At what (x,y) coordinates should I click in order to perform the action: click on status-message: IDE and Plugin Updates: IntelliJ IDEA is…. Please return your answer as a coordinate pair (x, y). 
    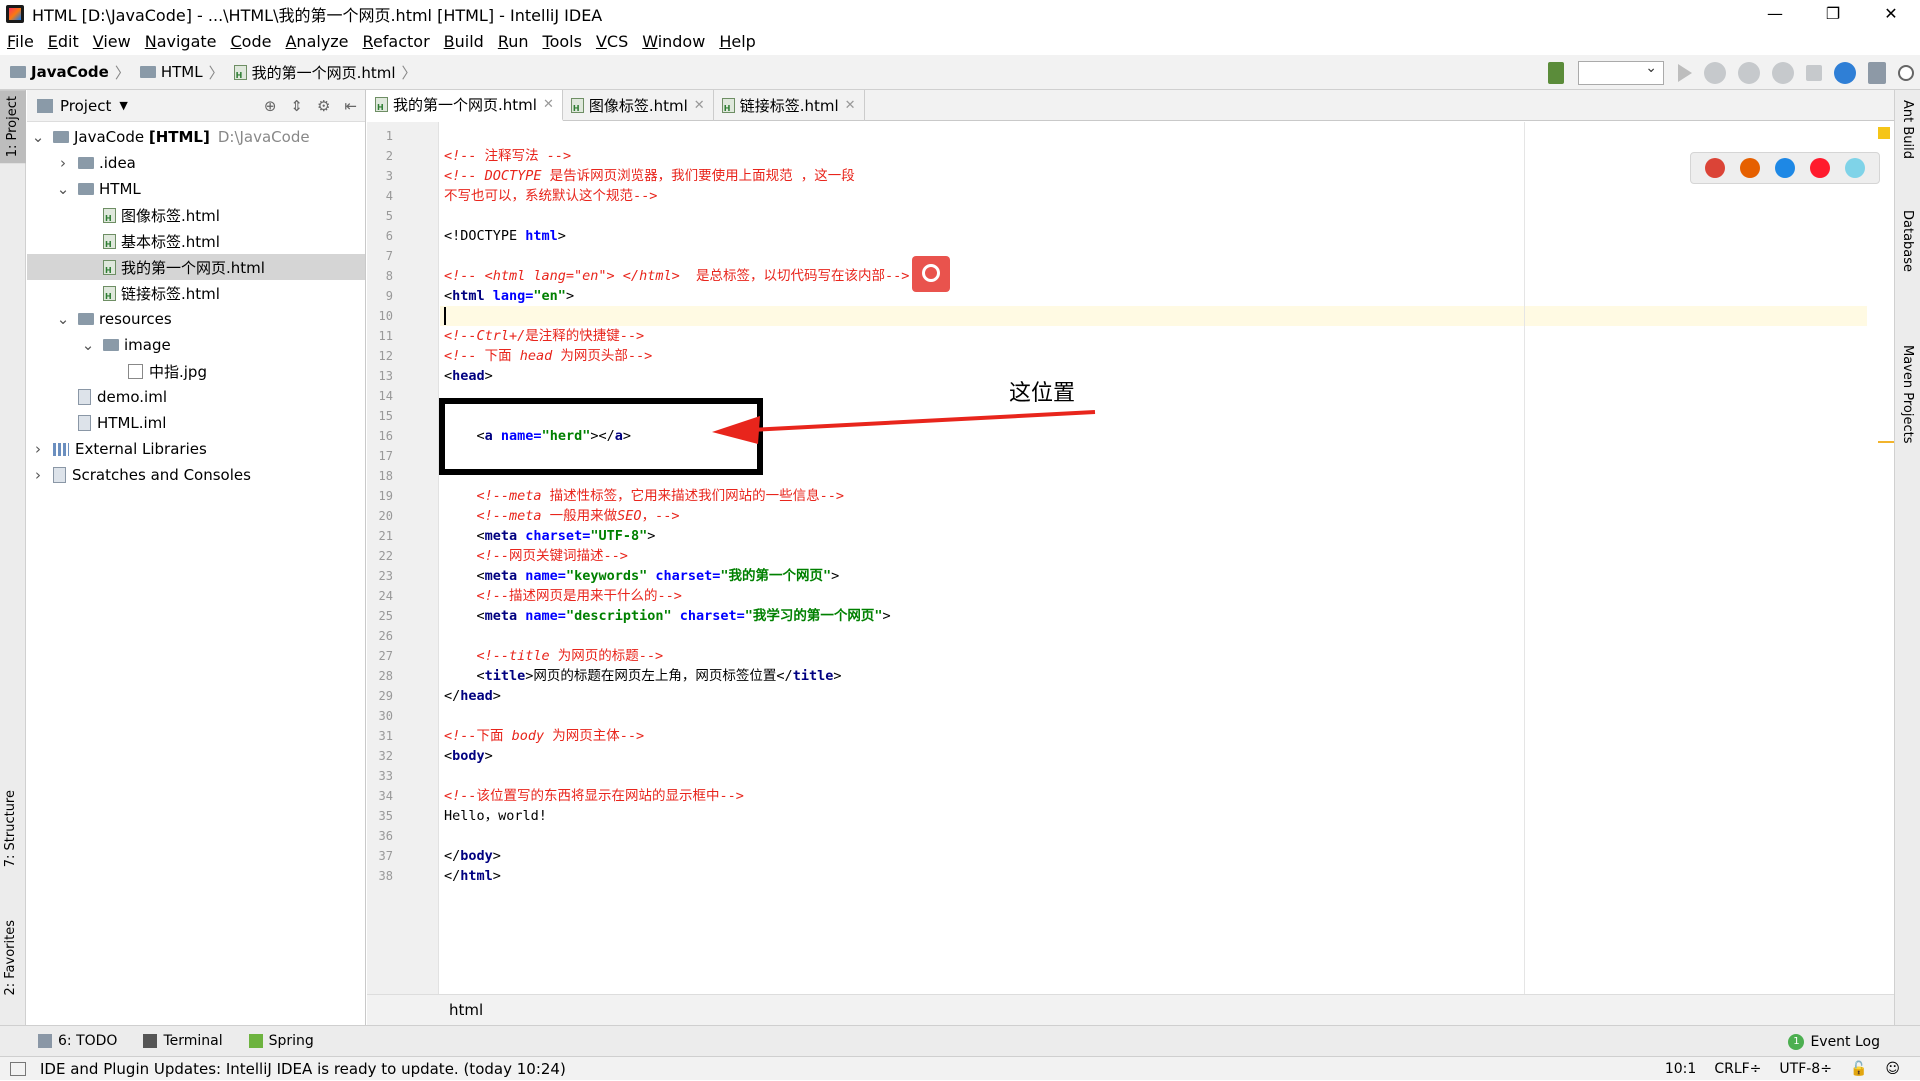
    Looking at the image, I should click on (303, 1069).